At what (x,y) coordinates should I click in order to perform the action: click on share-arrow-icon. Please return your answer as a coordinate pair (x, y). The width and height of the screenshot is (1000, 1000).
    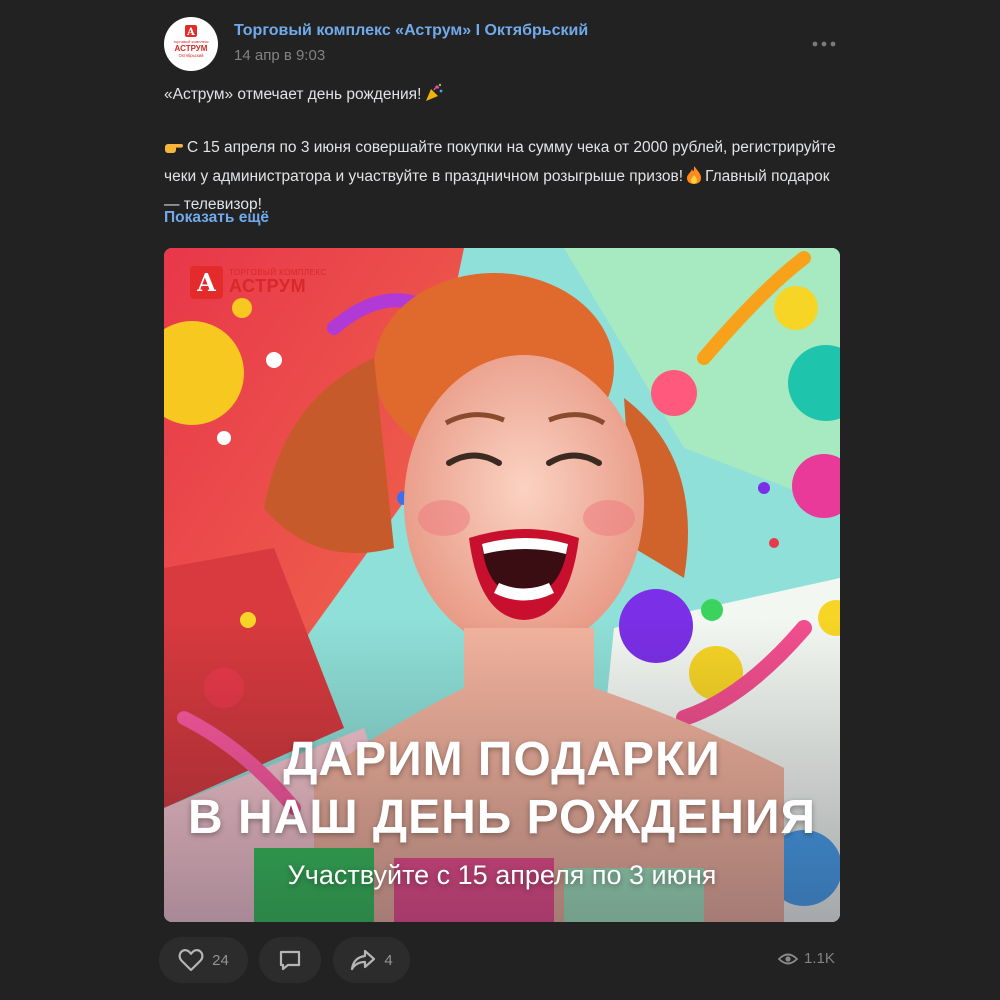
    Looking at the image, I should click on (363, 960).